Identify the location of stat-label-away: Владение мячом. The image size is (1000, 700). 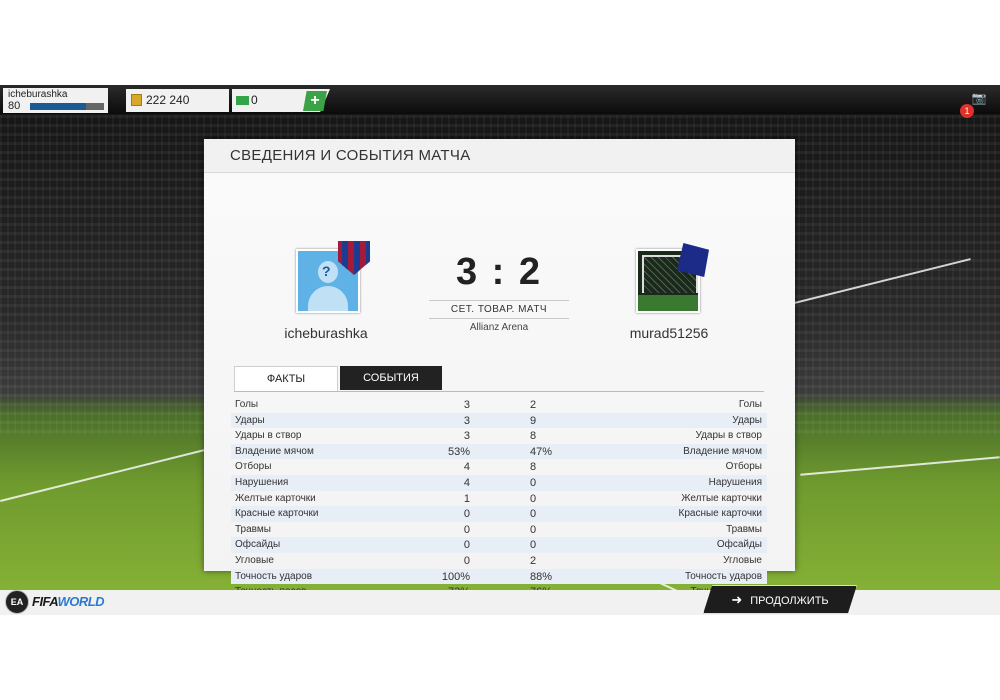
(722, 451).